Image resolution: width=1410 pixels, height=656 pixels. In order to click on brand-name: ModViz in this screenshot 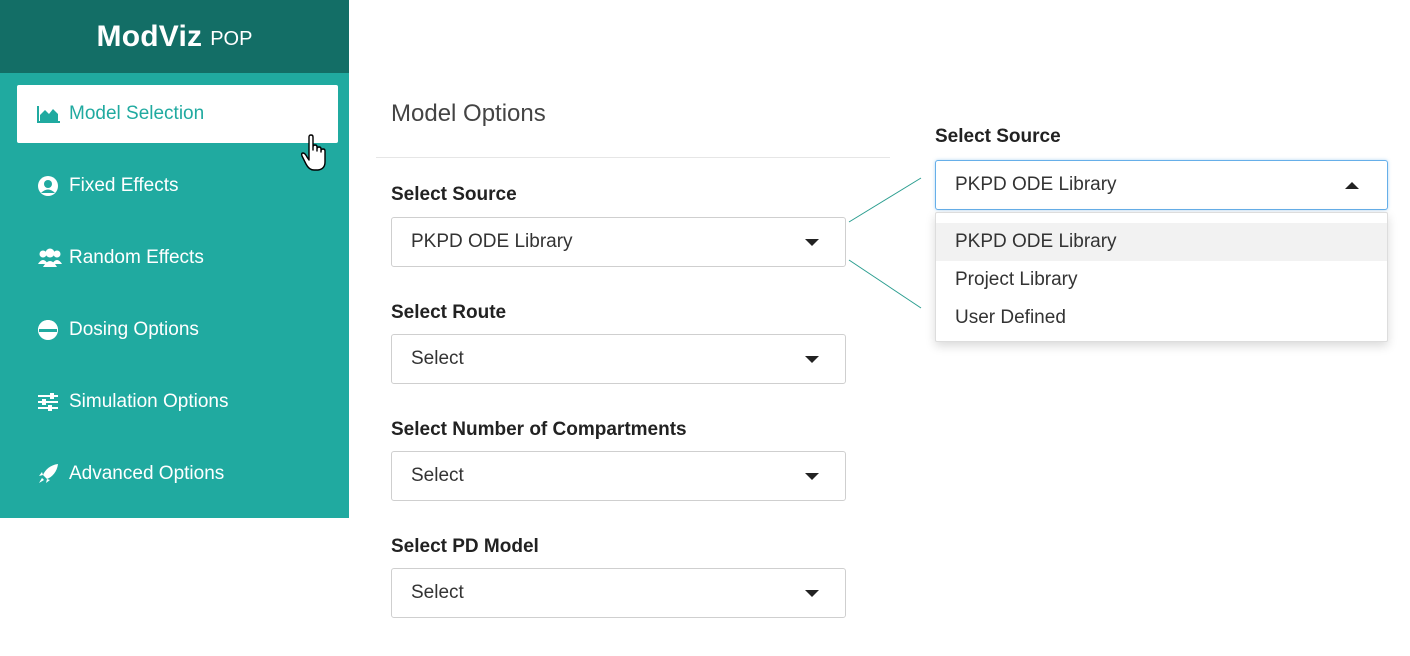, I will do `click(149, 36)`.